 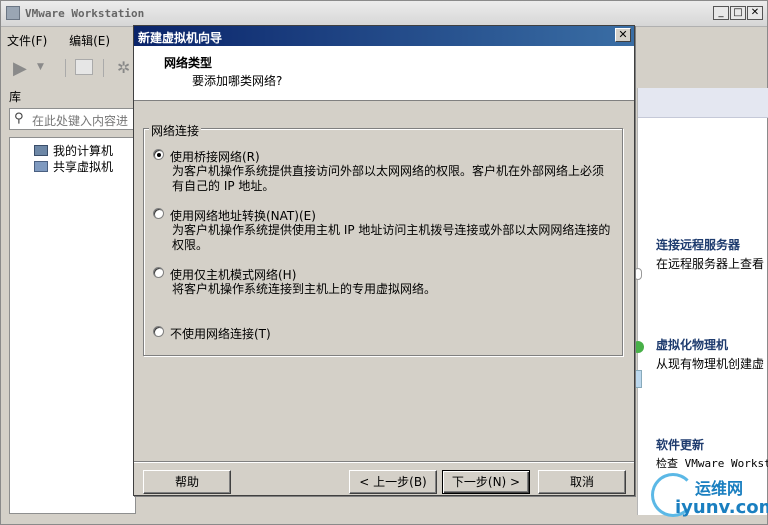 What do you see at coordinates (67, 42) in the screenshot?
I see `menu-bar: 文件(F) 编辑(E)` at bounding box center [67, 42].